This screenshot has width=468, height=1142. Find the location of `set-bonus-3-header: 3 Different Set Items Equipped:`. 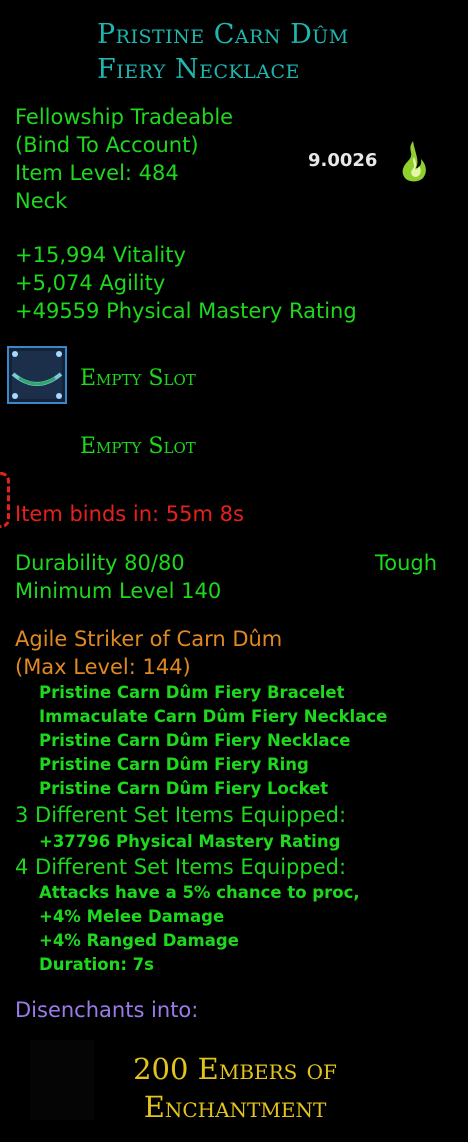

set-bonus-3-header: 3 Different Set Items Equipped: is located at coordinates (181, 815).